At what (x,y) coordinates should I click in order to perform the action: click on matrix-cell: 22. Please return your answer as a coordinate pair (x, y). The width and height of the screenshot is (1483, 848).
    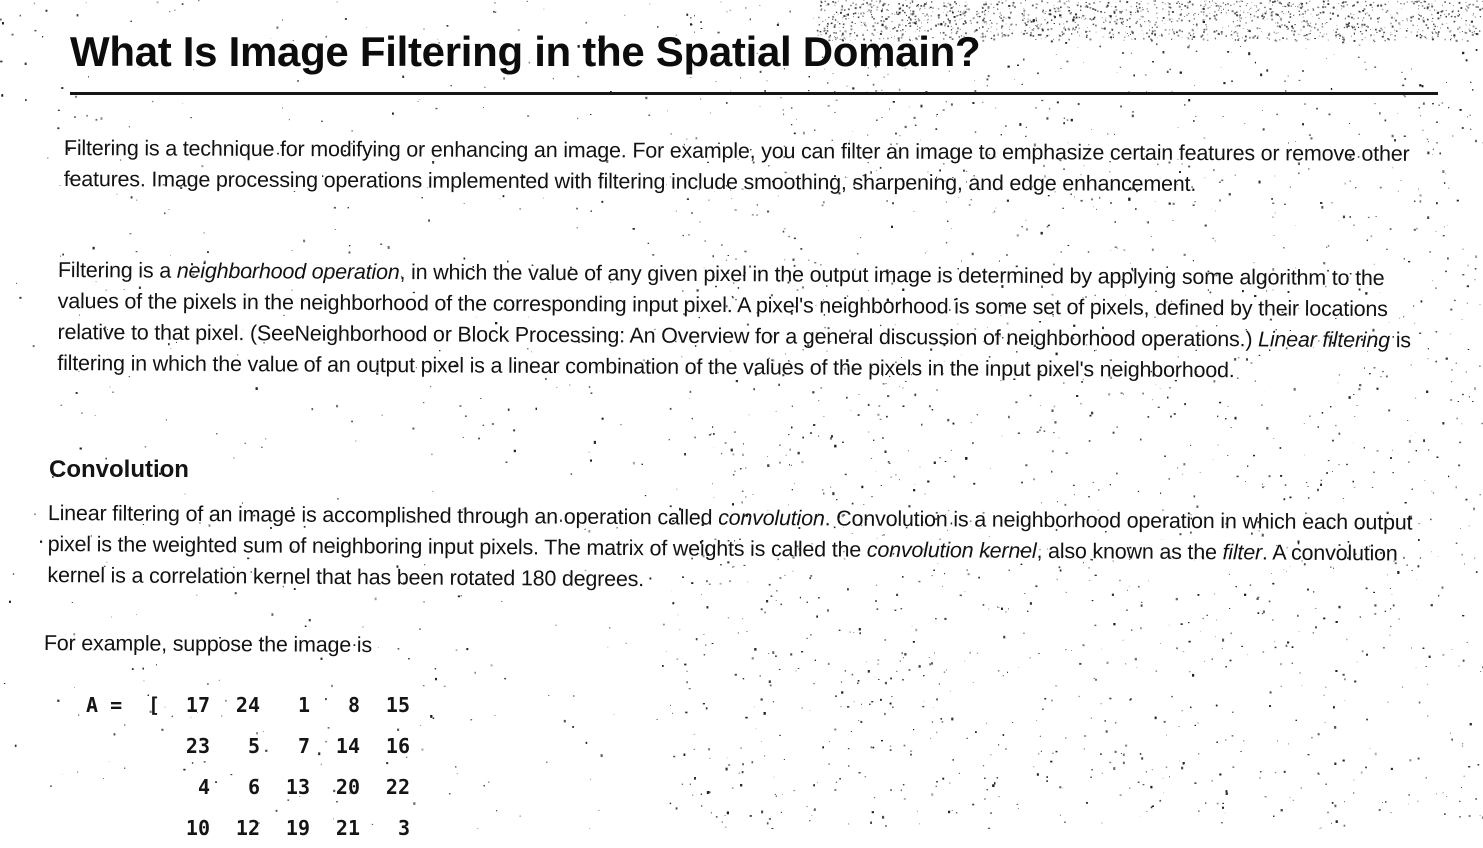
    Looking at the image, I should click on (385, 787).